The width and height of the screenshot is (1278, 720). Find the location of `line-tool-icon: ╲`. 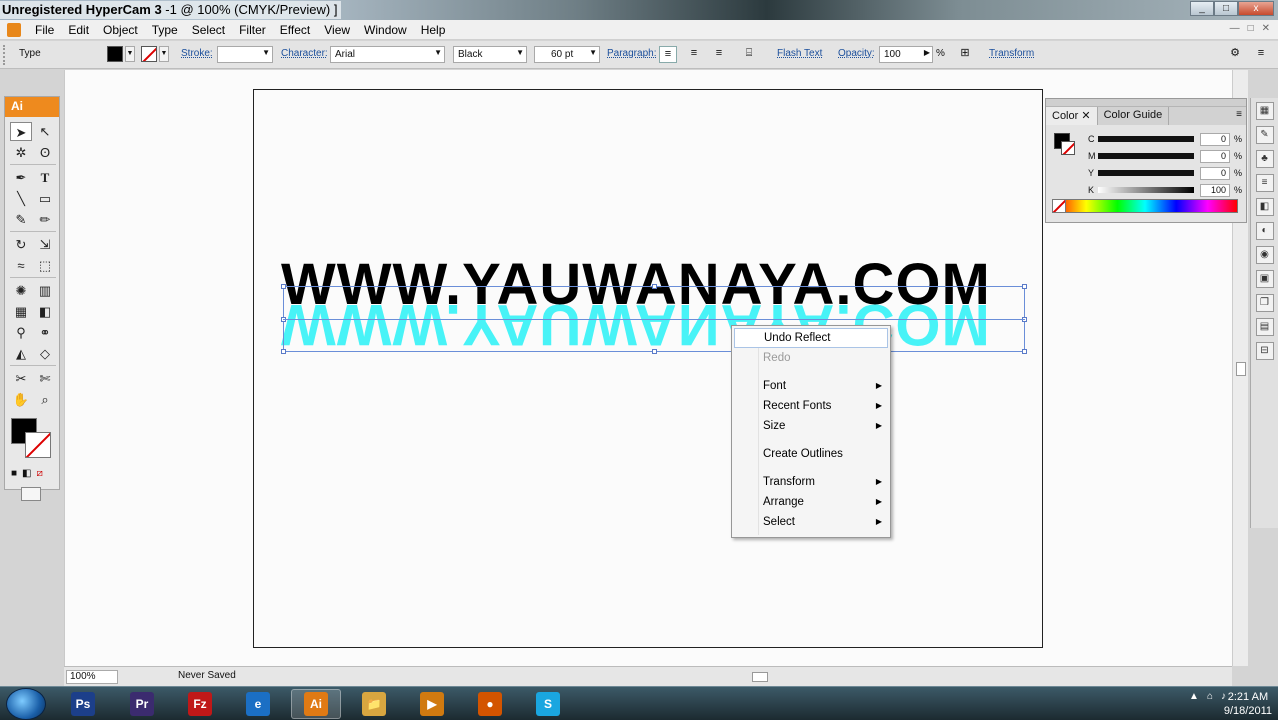

line-tool-icon: ╲ is located at coordinates (21, 198).